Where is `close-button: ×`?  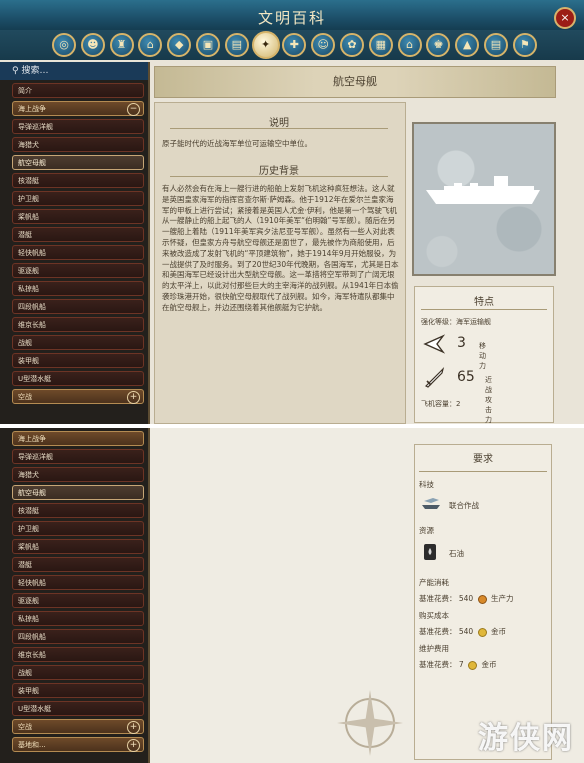 close-button: × is located at coordinates (565, 18).